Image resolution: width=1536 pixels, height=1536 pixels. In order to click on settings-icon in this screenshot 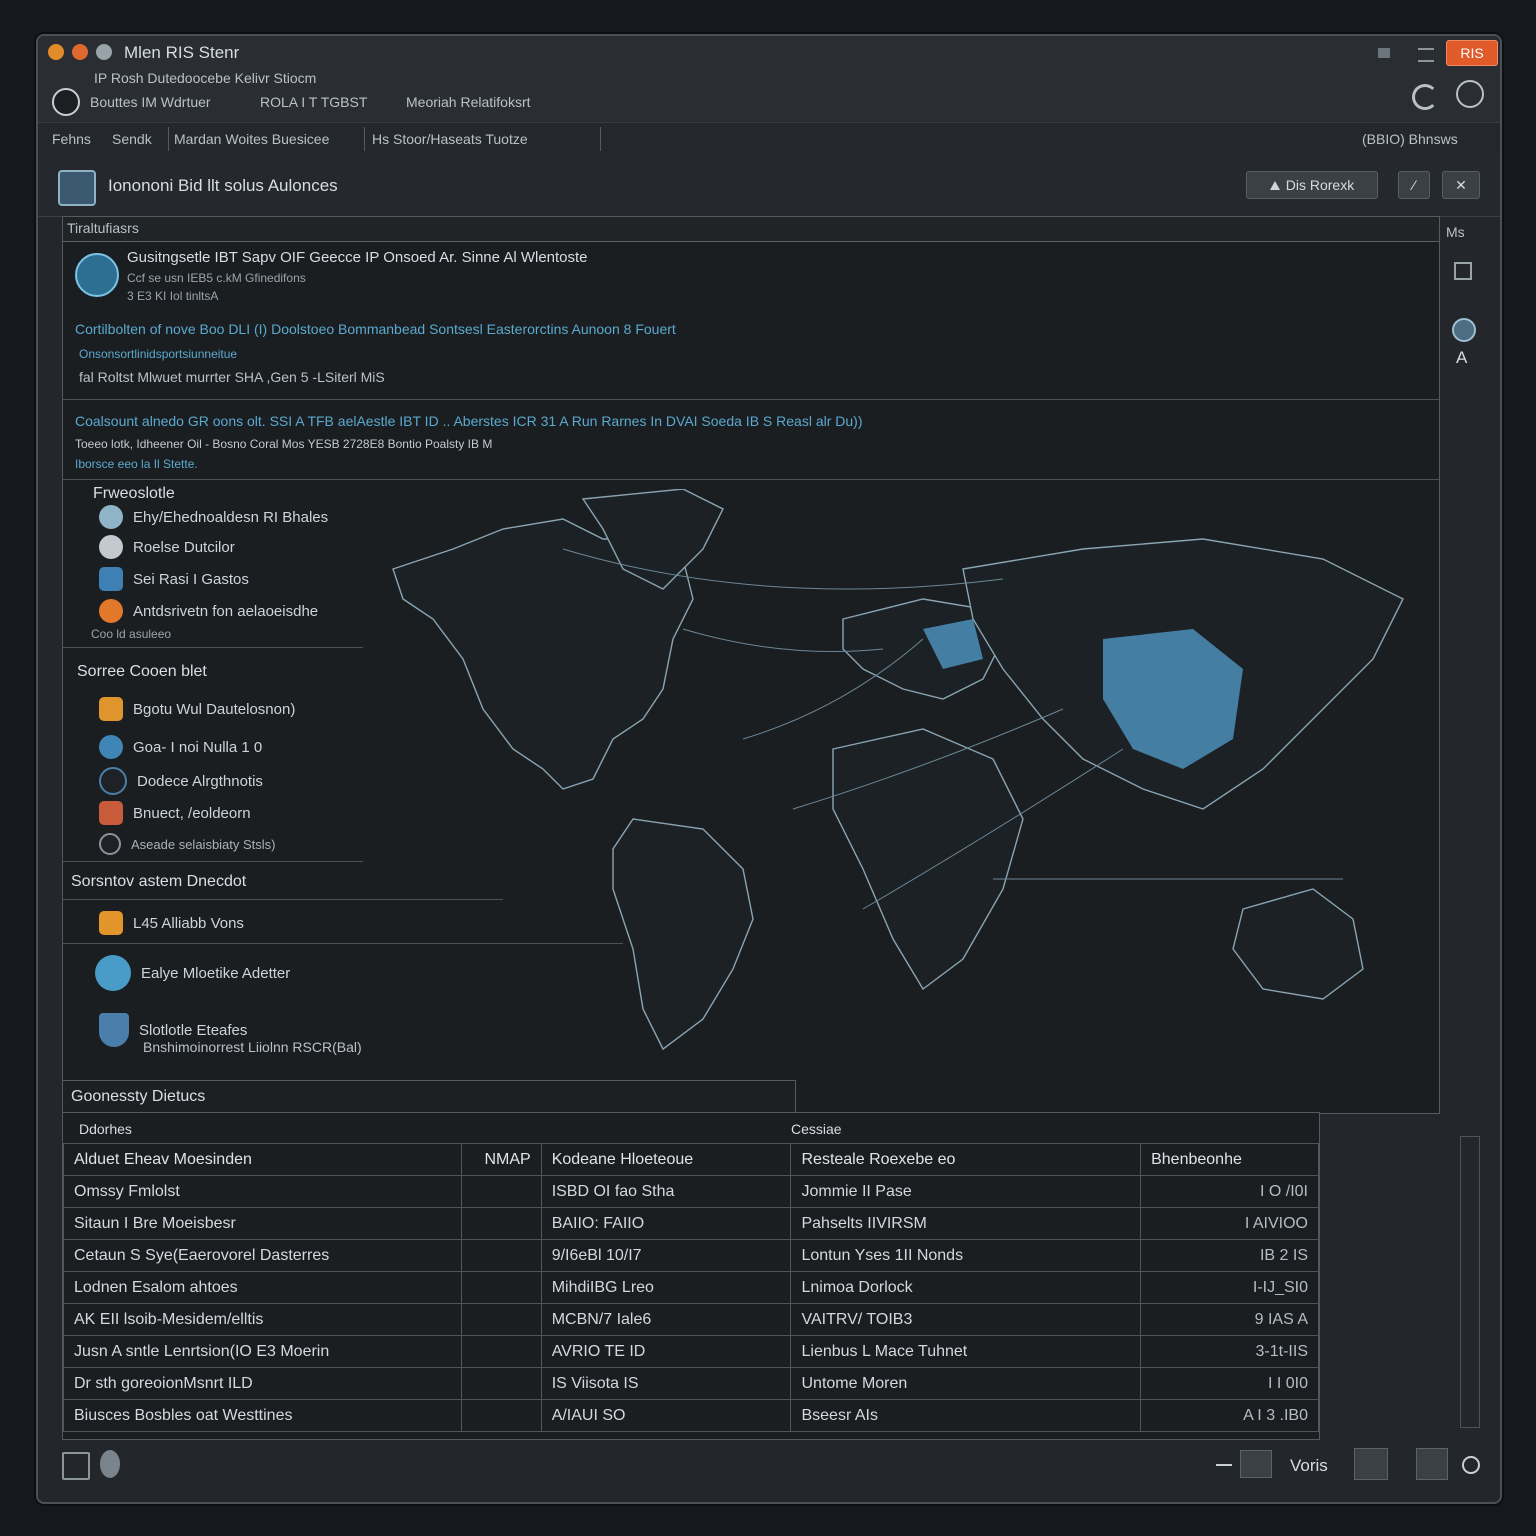, I will do `click(110, 1464)`.